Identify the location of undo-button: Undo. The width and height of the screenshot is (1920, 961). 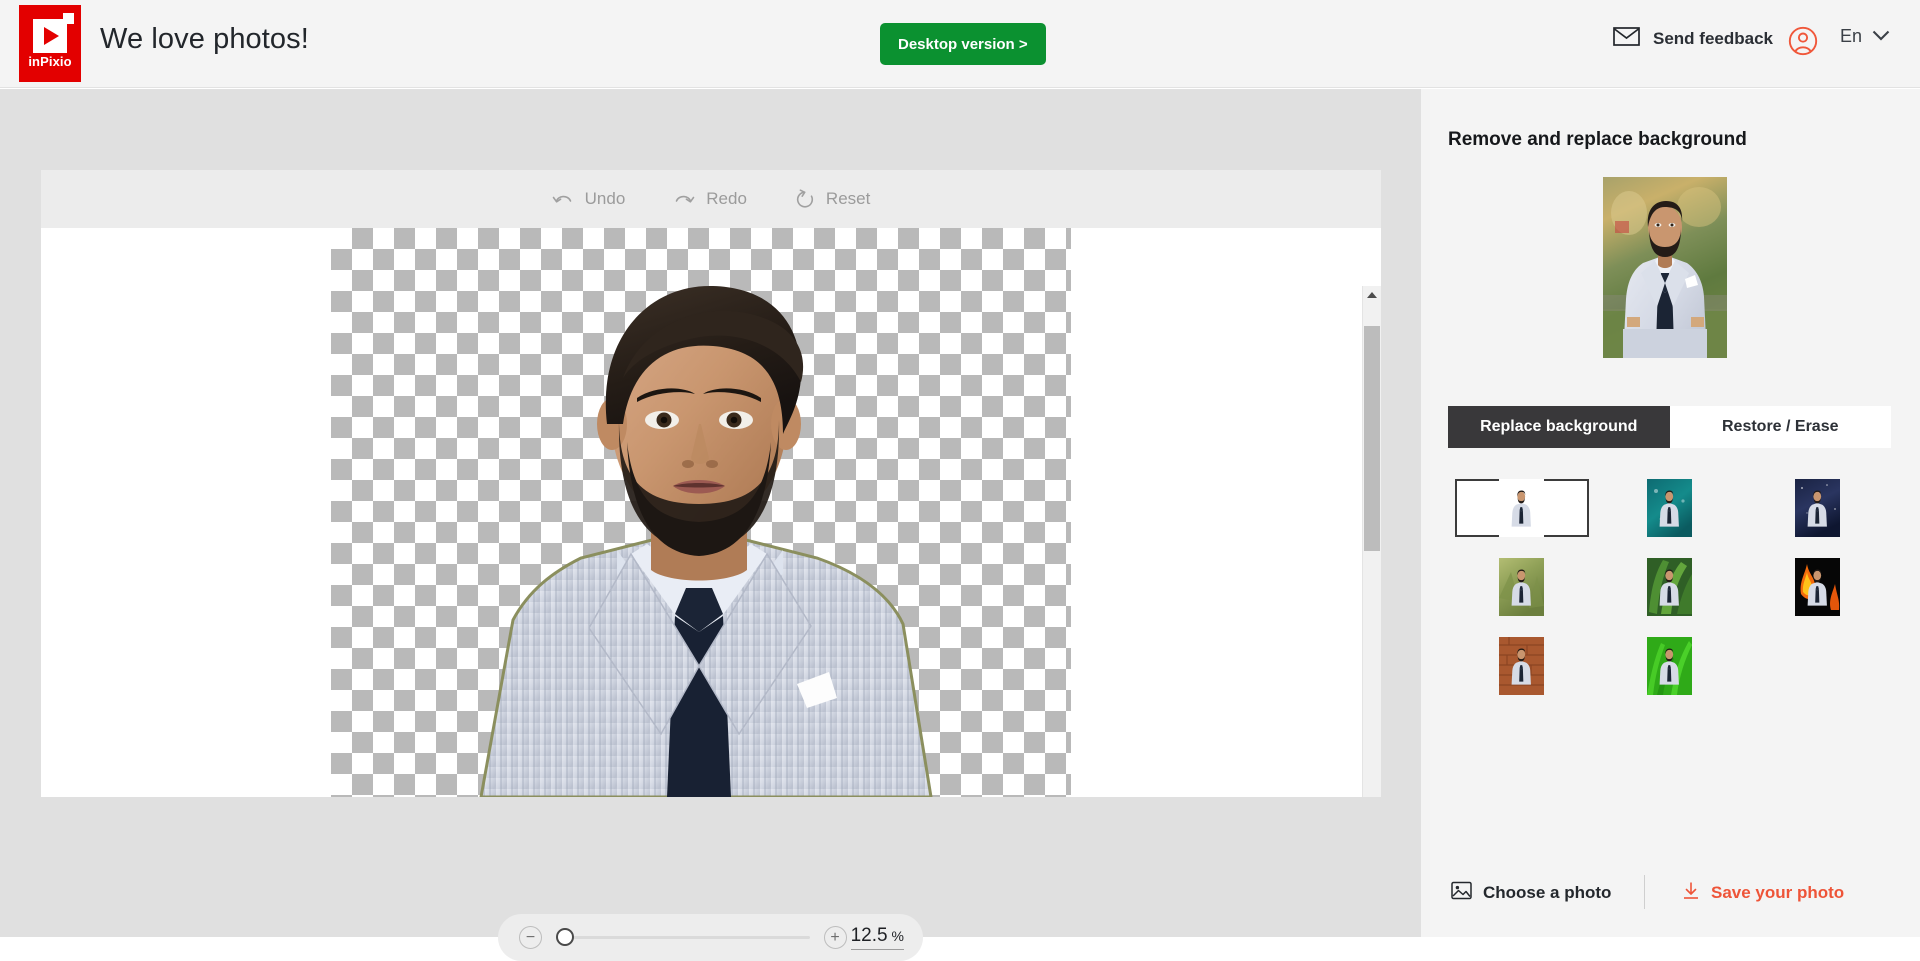
(589, 199).